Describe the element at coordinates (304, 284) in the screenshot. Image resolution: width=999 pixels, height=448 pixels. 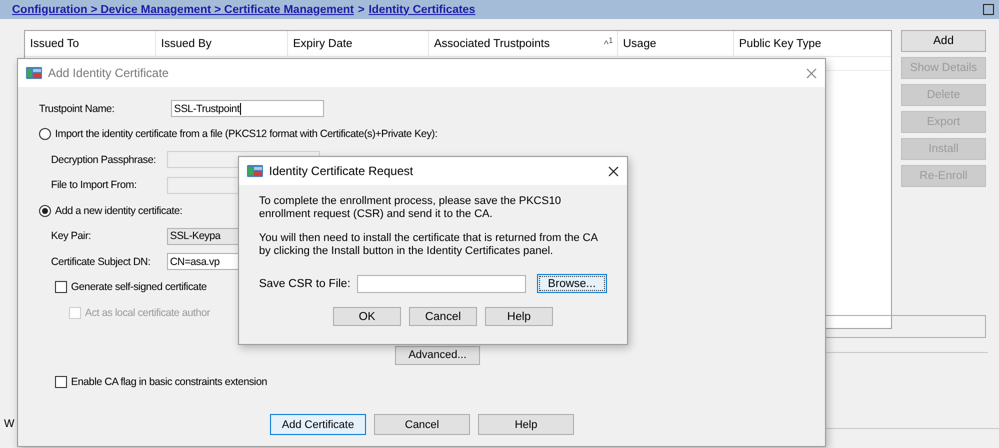
I see `field-label: Save CSR to File:` at that location.